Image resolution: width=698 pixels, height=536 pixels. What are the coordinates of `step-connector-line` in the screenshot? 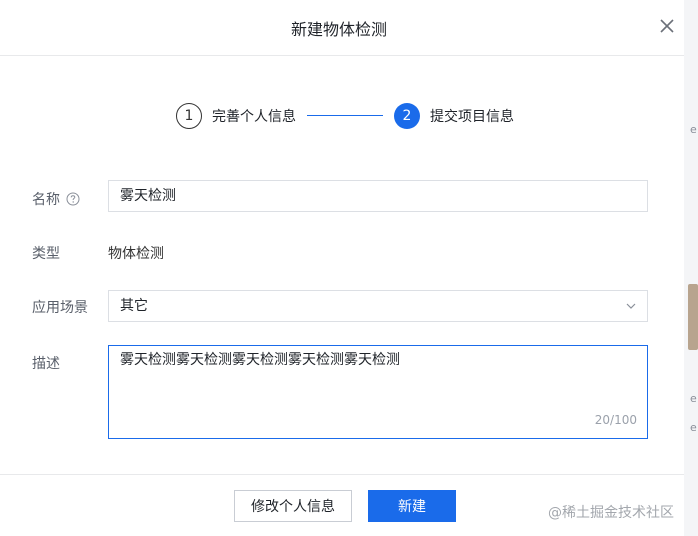 It's located at (345, 115).